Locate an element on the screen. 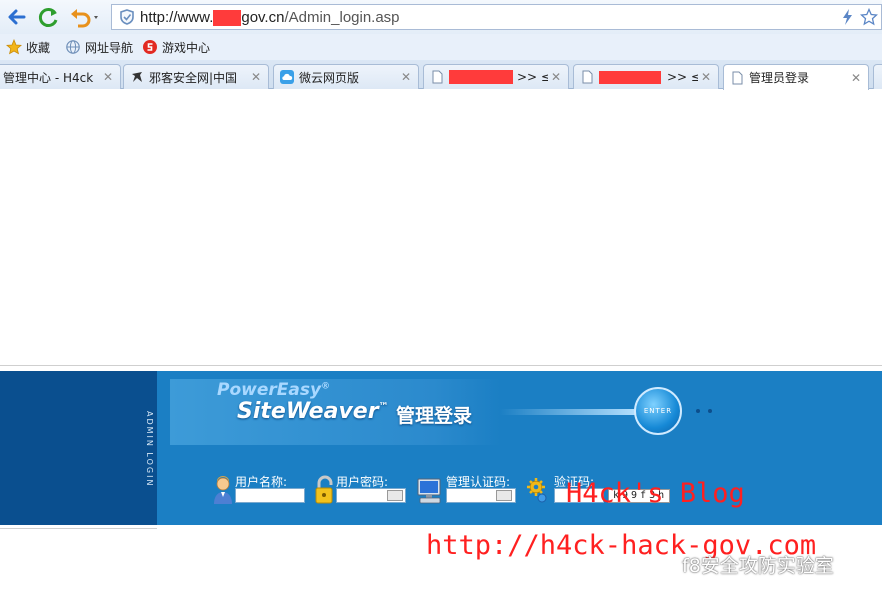 The width and height of the screenshot is (882, 602). bookmark-navigation: 网址导航 is located at coordinates (99, 47).